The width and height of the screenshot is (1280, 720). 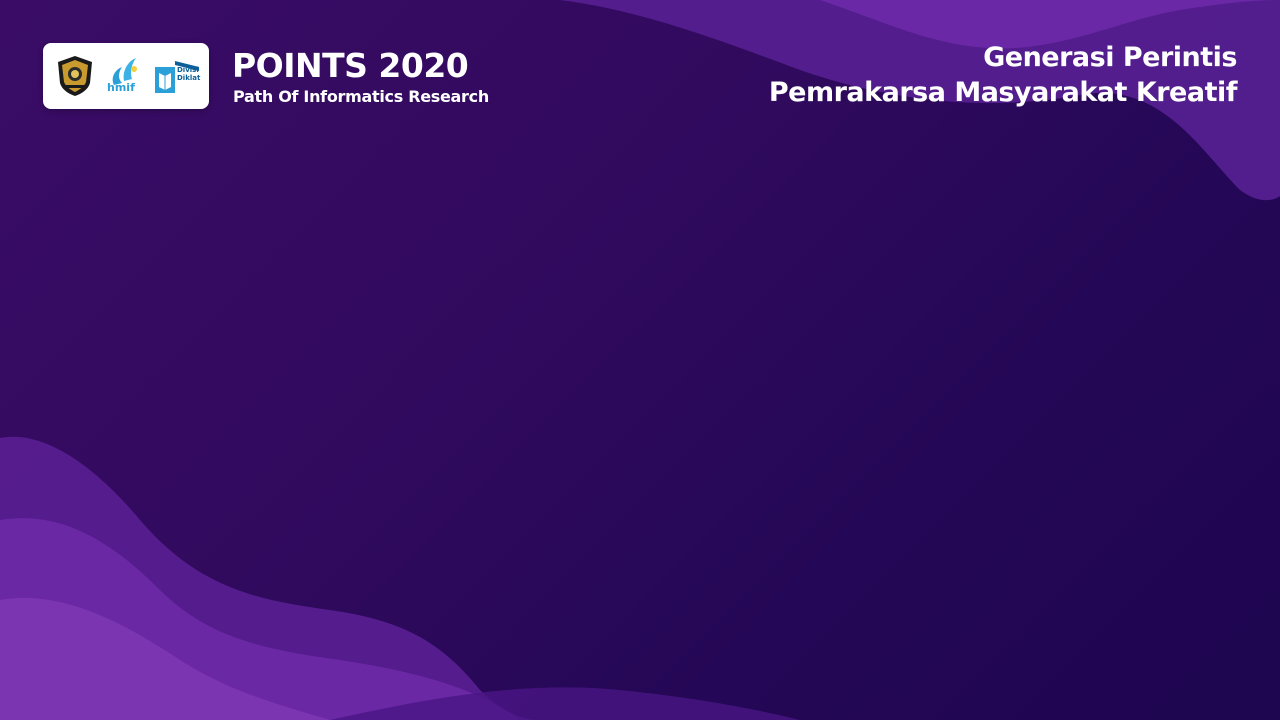 I want to click on divisi-diklat-label: Divisi Diklat, so click(x=190, y=74).